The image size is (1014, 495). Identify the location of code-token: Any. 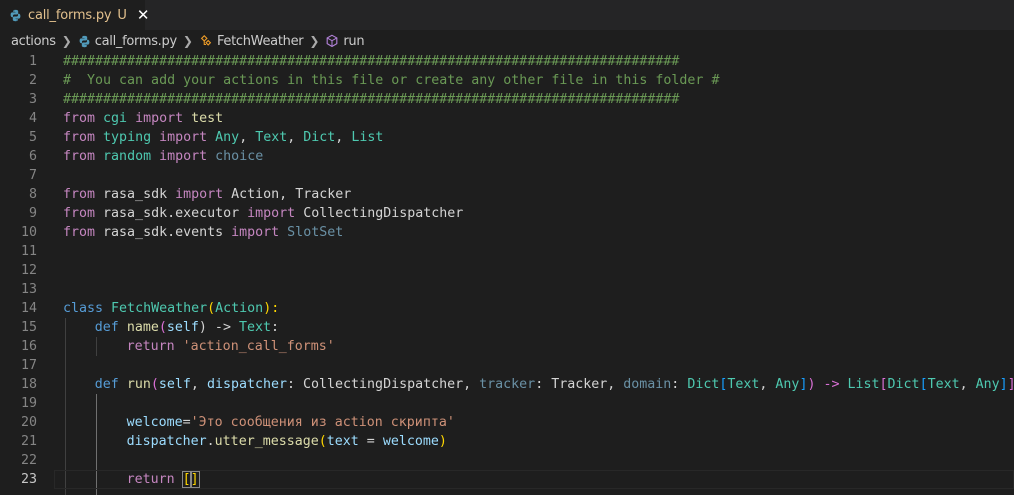
(787, 384).